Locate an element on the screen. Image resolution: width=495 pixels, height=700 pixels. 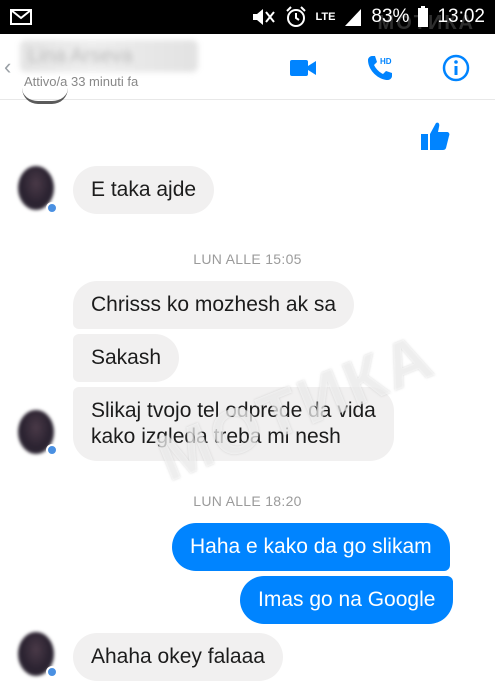
contact-status: Attivo/a 33 minuti fa is located at coordinates (81, 81).